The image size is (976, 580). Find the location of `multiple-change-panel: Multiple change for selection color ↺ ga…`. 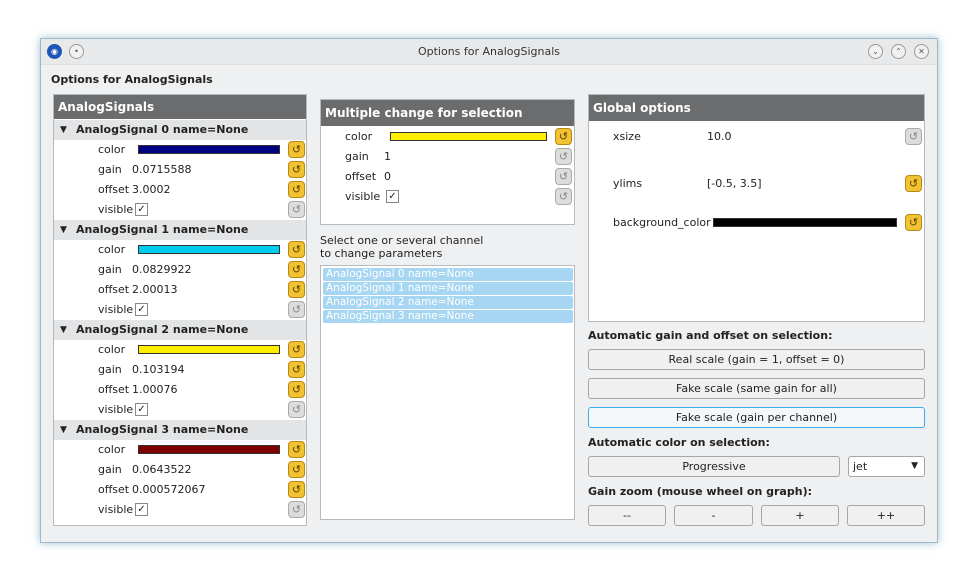

multiple-change-panel: Multiple change for selection color ↺ ga… is located at coordinates (447, 162).